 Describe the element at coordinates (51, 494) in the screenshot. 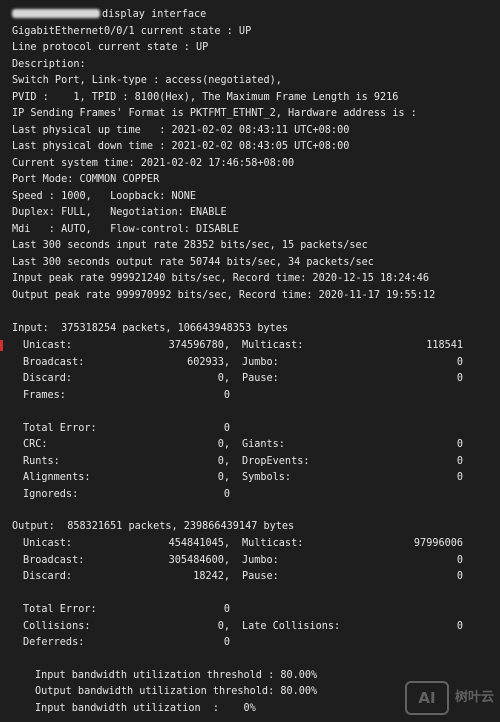

I see `counter-label: Ignoreds:` at that location.